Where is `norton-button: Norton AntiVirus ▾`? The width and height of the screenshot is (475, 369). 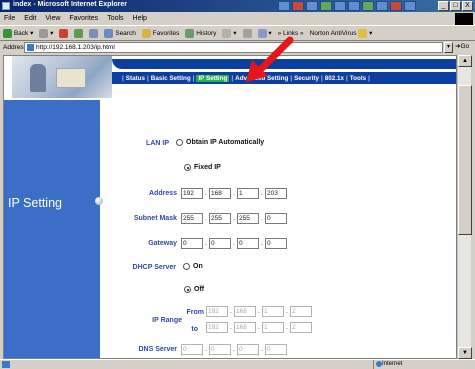
norton-button: Norton AntiVirus ▾ is located at coordinates (340, 33).